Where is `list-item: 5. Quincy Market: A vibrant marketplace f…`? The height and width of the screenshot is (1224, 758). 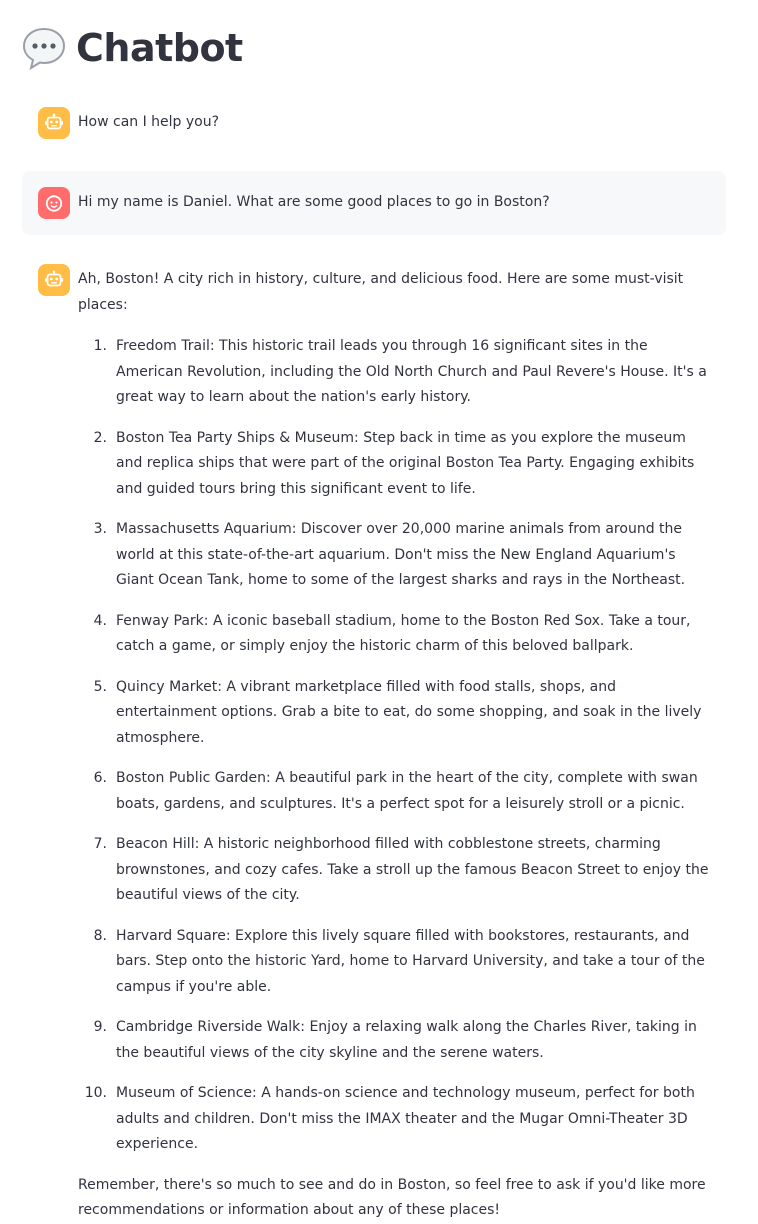 list-item: 5. Quincy Market: A vibrant marketplace f… is located at coordinates (394, 713).